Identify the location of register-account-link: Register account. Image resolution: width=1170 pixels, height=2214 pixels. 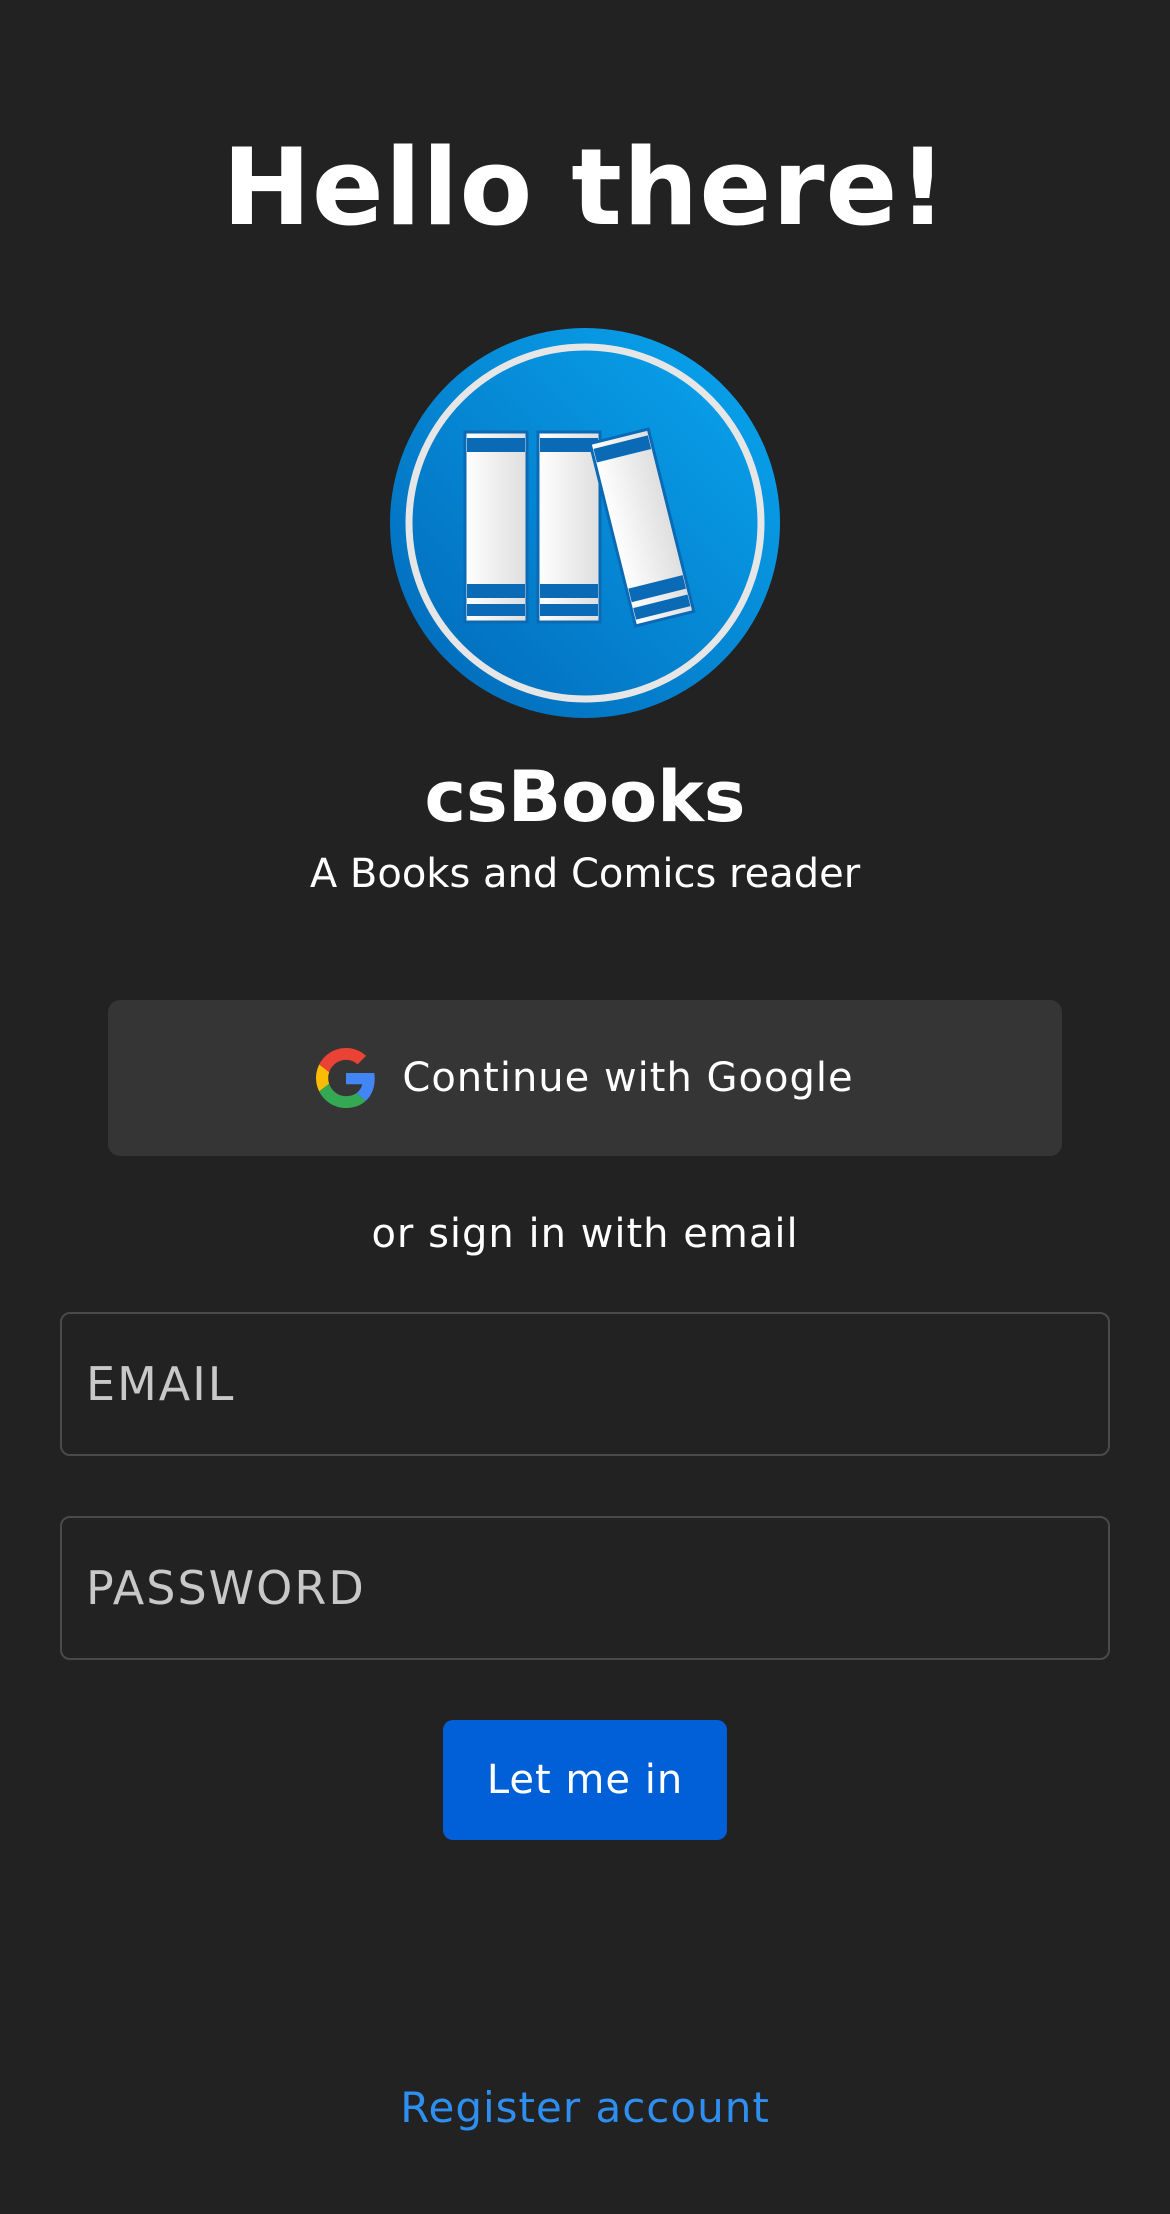
(585, 2108).